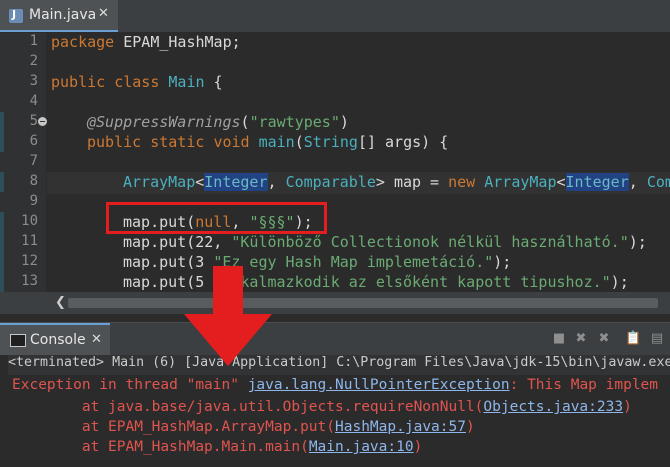 This screenshot has width=670, height=467. I want to click on stack-trace-link: Main.java:10, so click(361, 447).